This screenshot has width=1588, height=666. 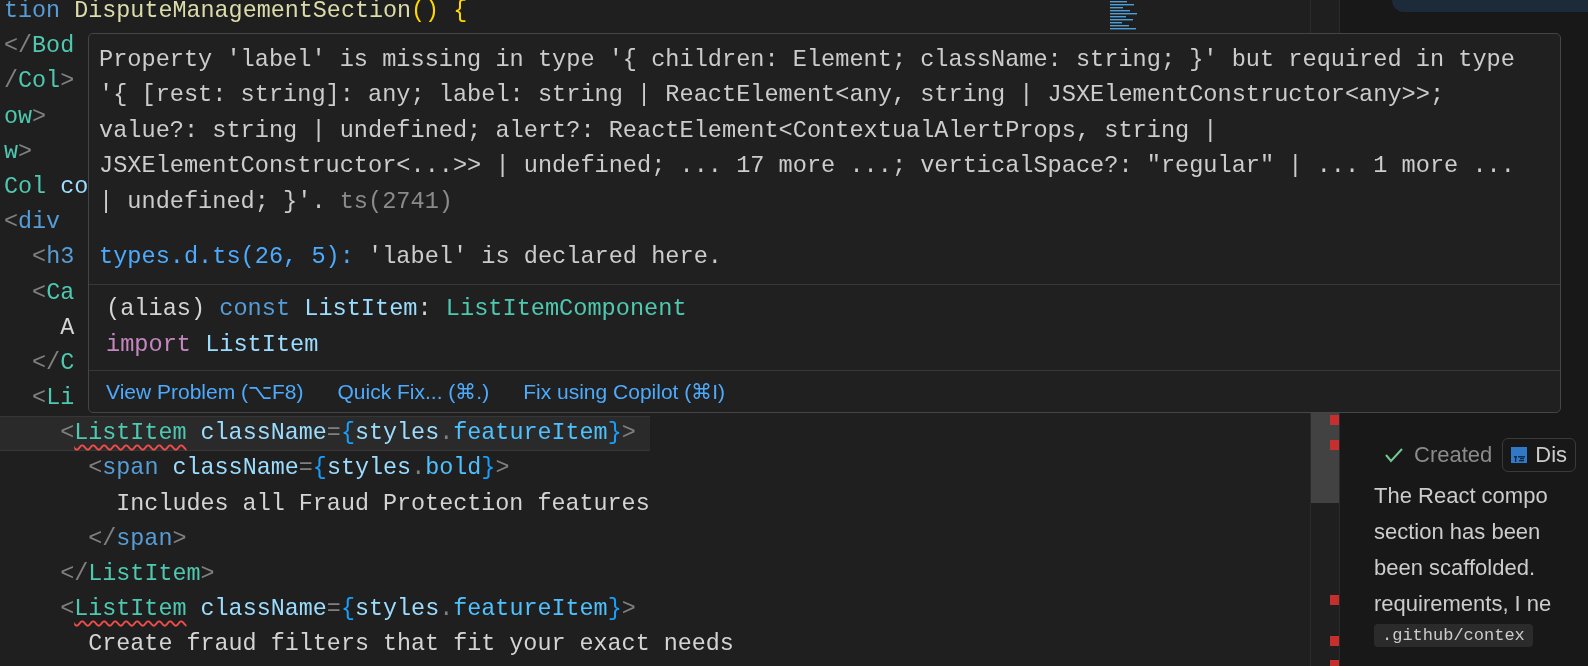 What do you see at coordinates (226, 257) in the screenshot?
I see `file-link: types.d.ts(26, 5):` at bounding box center [226, 257].